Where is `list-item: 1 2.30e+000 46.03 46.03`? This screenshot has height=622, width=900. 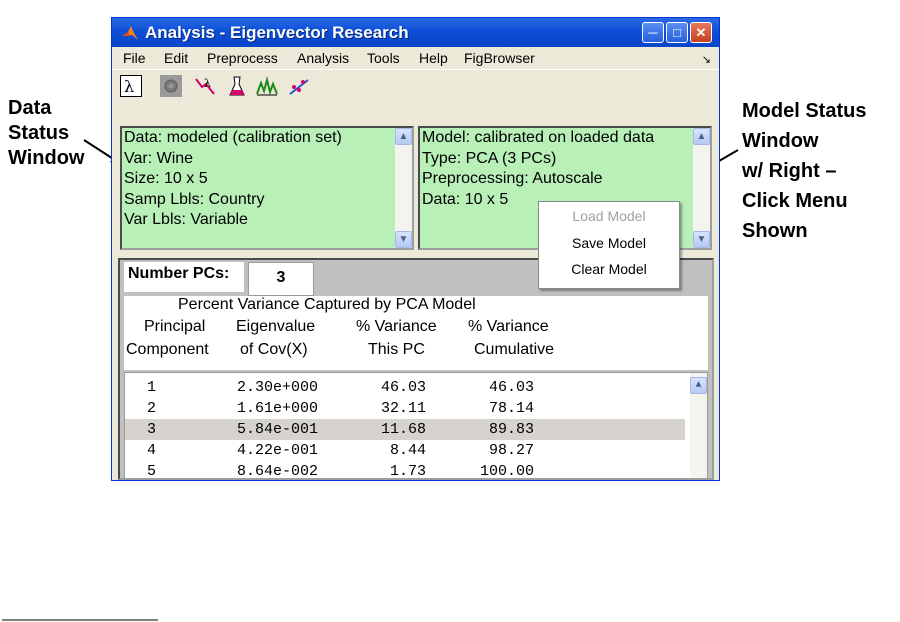
list-item: 1 2.30e+000 46.03 46.03 is located at coordinates (405, 387).